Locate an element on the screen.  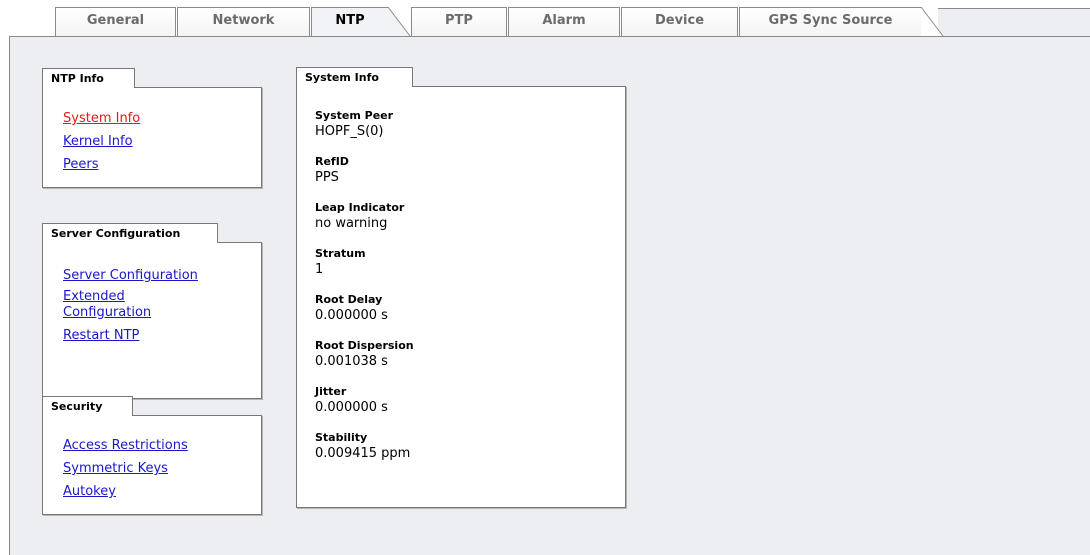
tab-gps-sync-source-label: GPS Sync Source is located at coordinates (830, 20).